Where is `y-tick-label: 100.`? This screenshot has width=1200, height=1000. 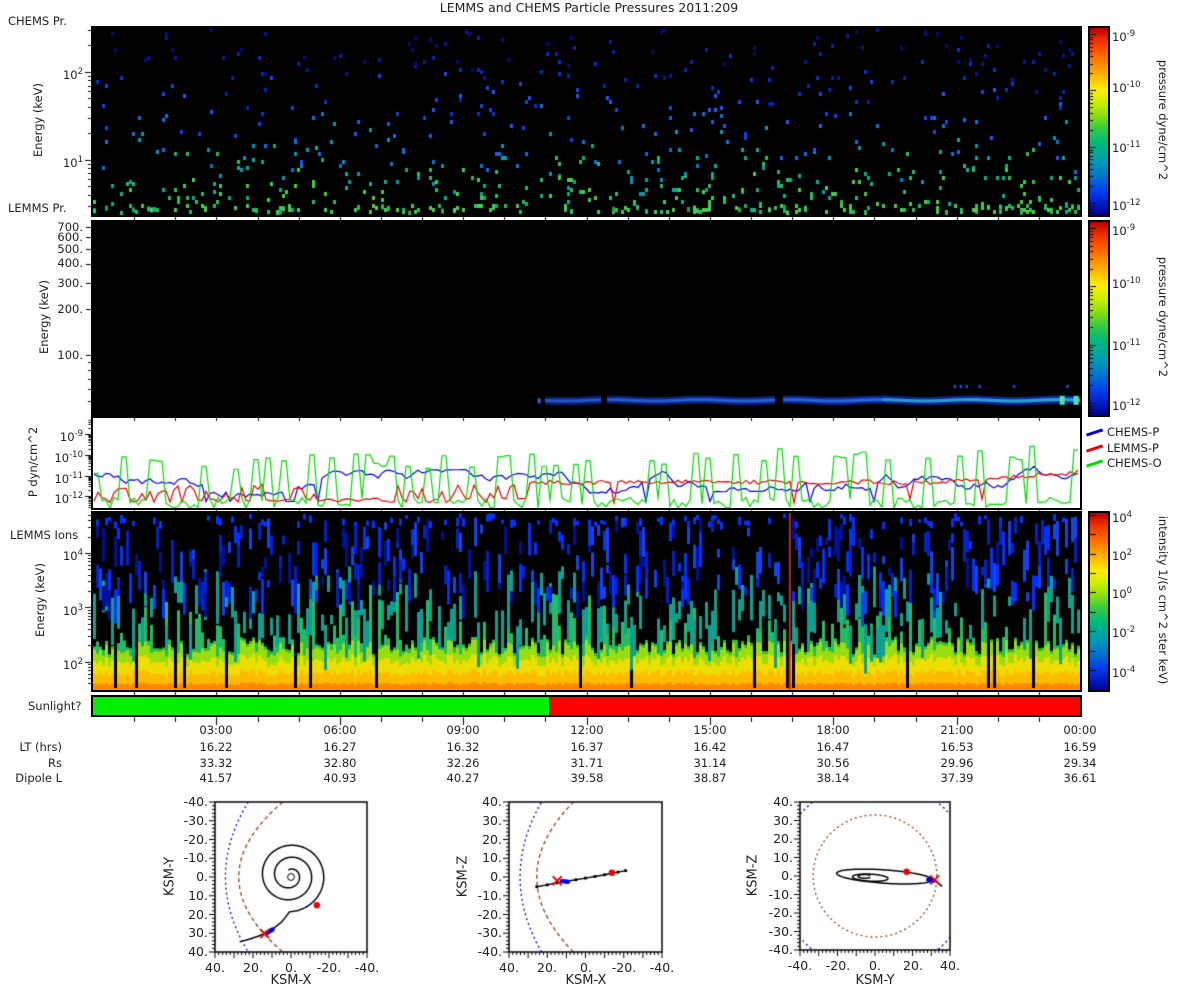 y-tick-label: 100. is located at coordinates (70, 355).